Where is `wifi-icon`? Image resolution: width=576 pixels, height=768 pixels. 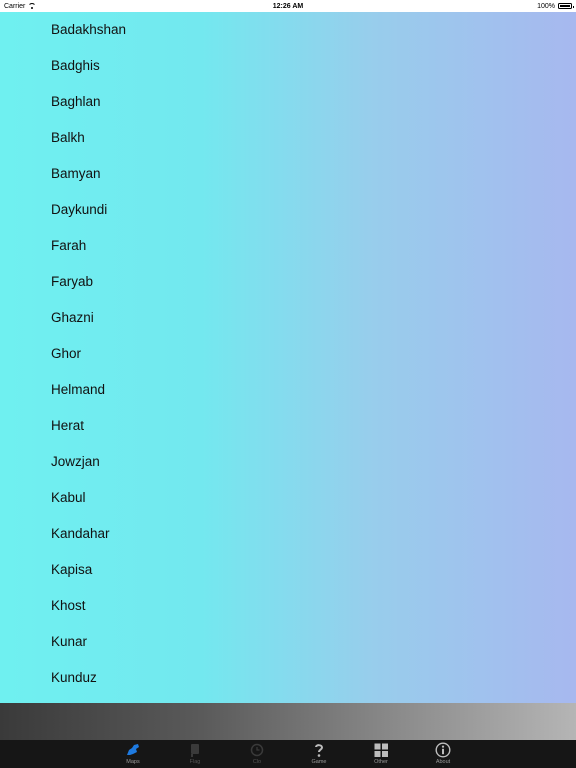
wifi-icon is located at coordinates (32, 6).